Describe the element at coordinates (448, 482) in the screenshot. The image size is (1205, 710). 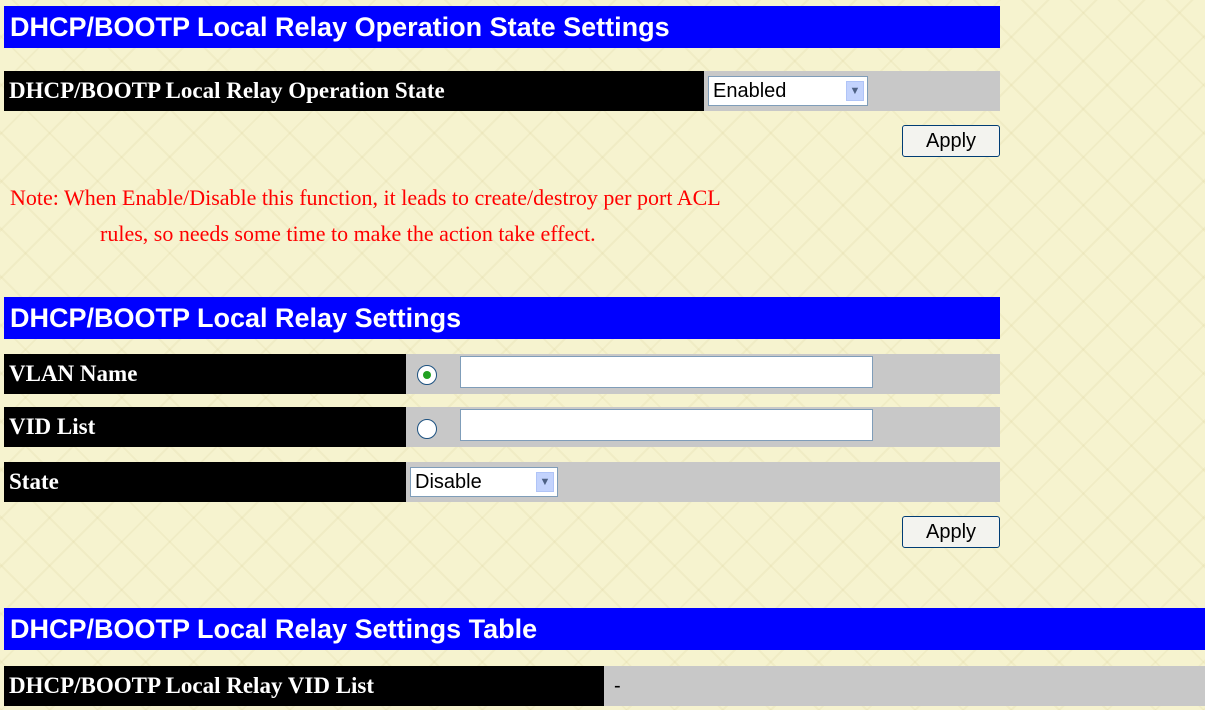
I see `state-value: Disable` at that location.